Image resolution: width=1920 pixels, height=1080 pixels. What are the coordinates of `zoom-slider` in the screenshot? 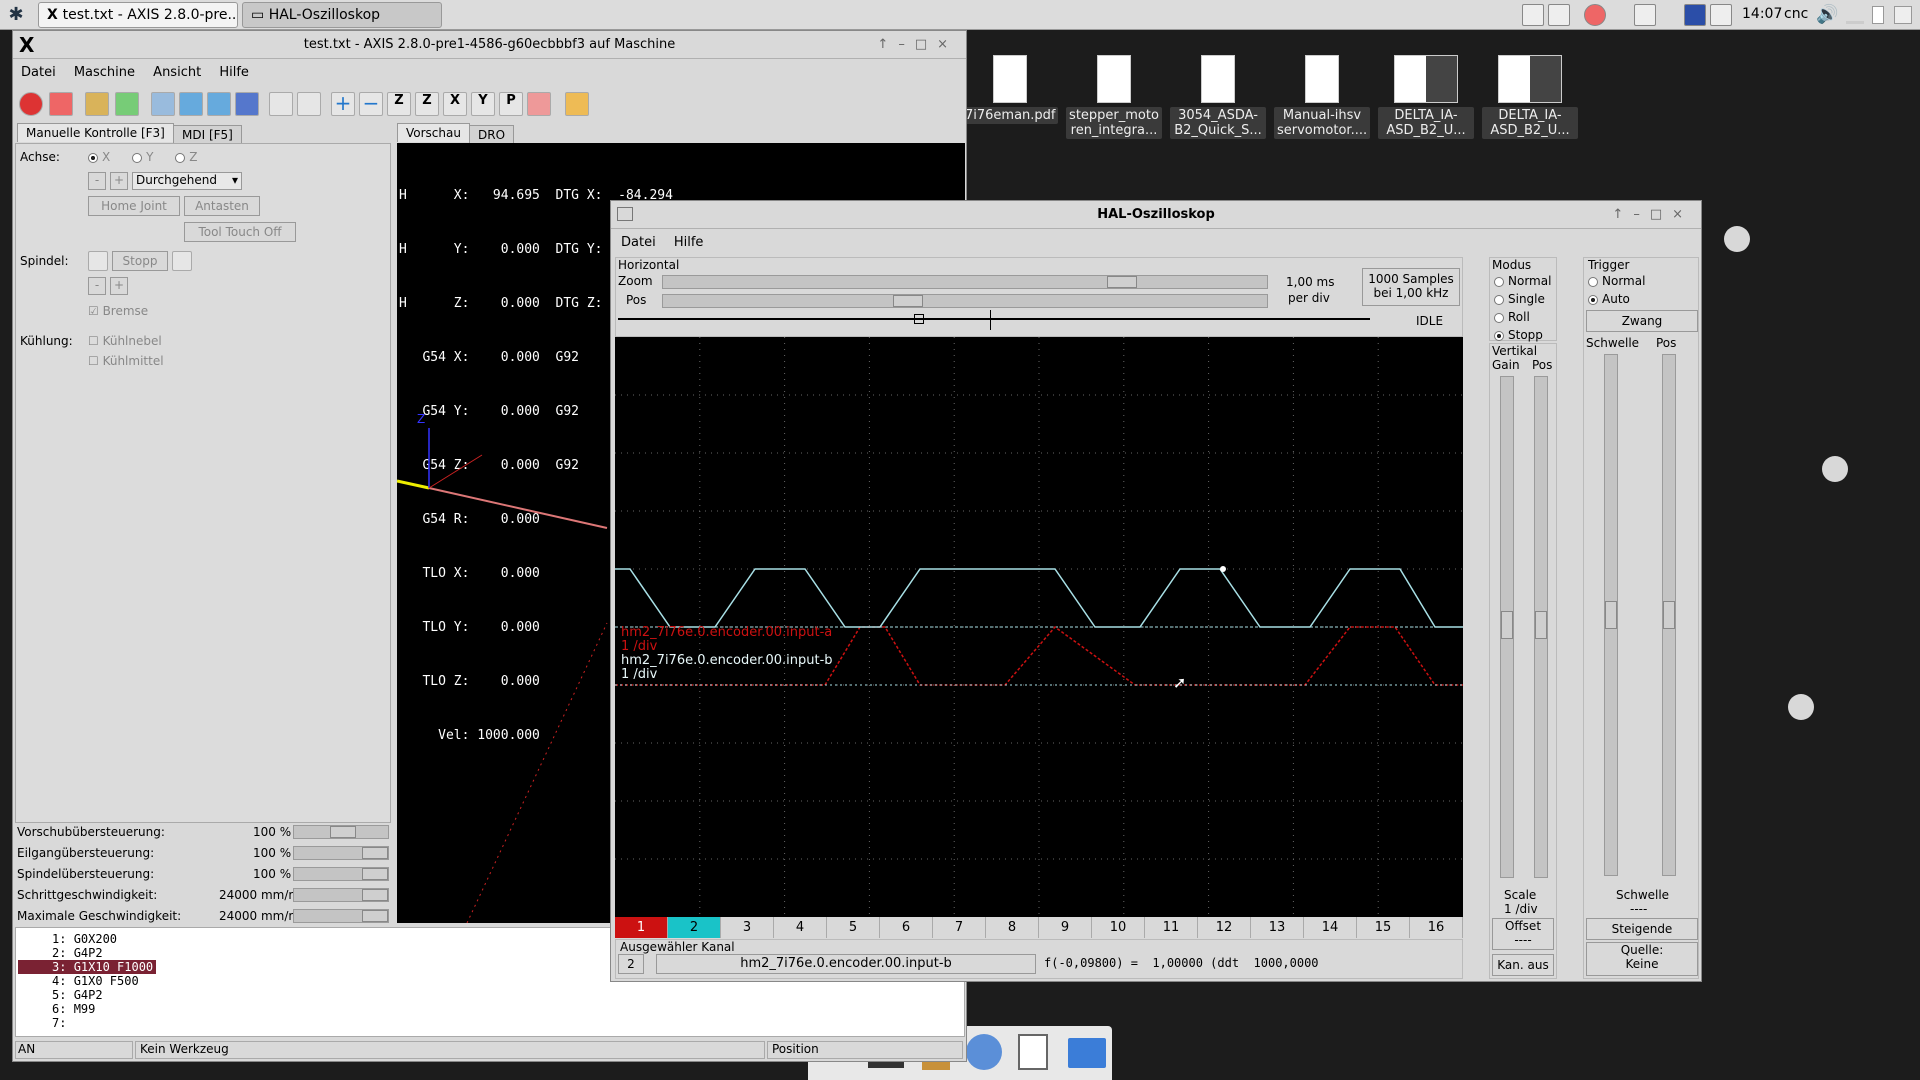 It's located at (965, 282).